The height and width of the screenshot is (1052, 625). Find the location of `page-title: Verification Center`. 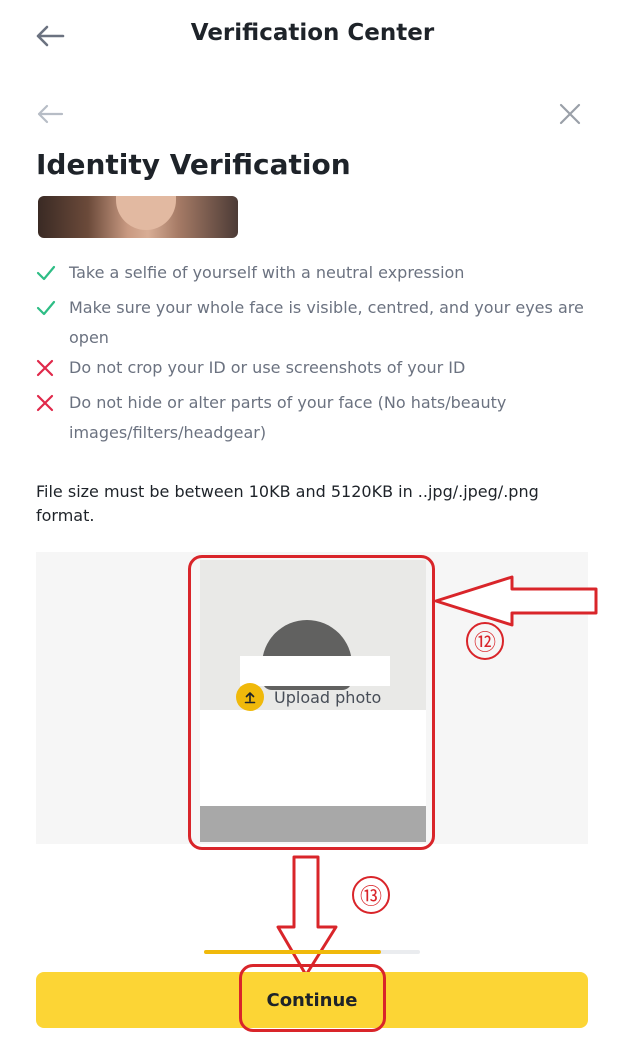

page-title: Verification Center is located at coordinates (312, 33).